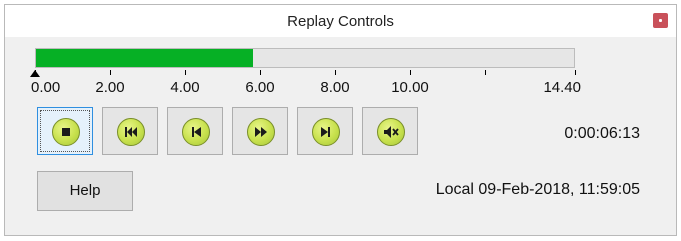 The height and width of the screenshot is (241, 681). I want to click on help-button: Help, so click(85, 191).